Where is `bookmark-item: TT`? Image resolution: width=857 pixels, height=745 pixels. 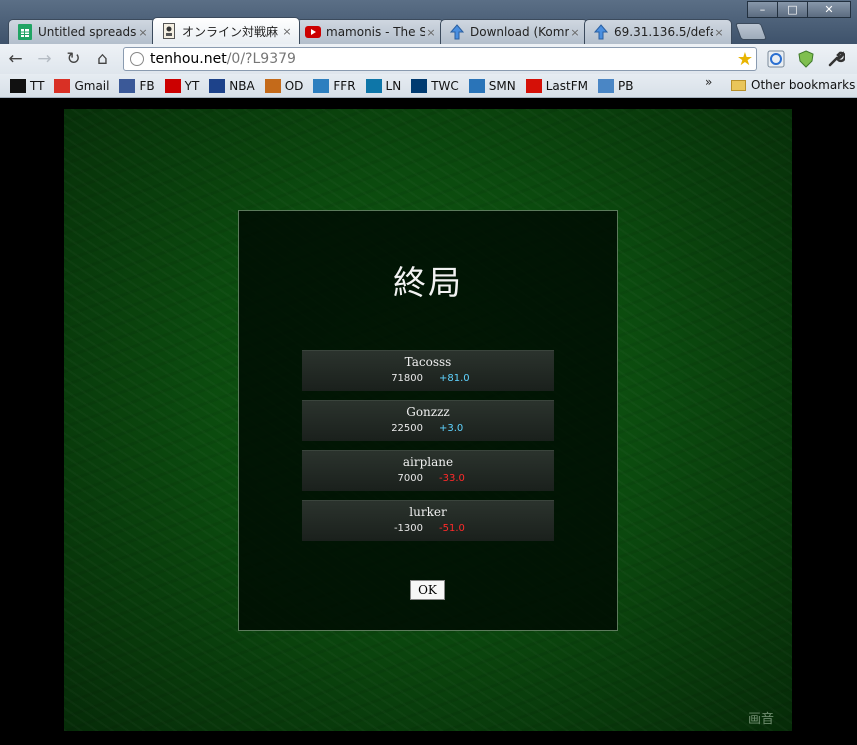
bookmark-item: TT is located at coordinates (27, 85).